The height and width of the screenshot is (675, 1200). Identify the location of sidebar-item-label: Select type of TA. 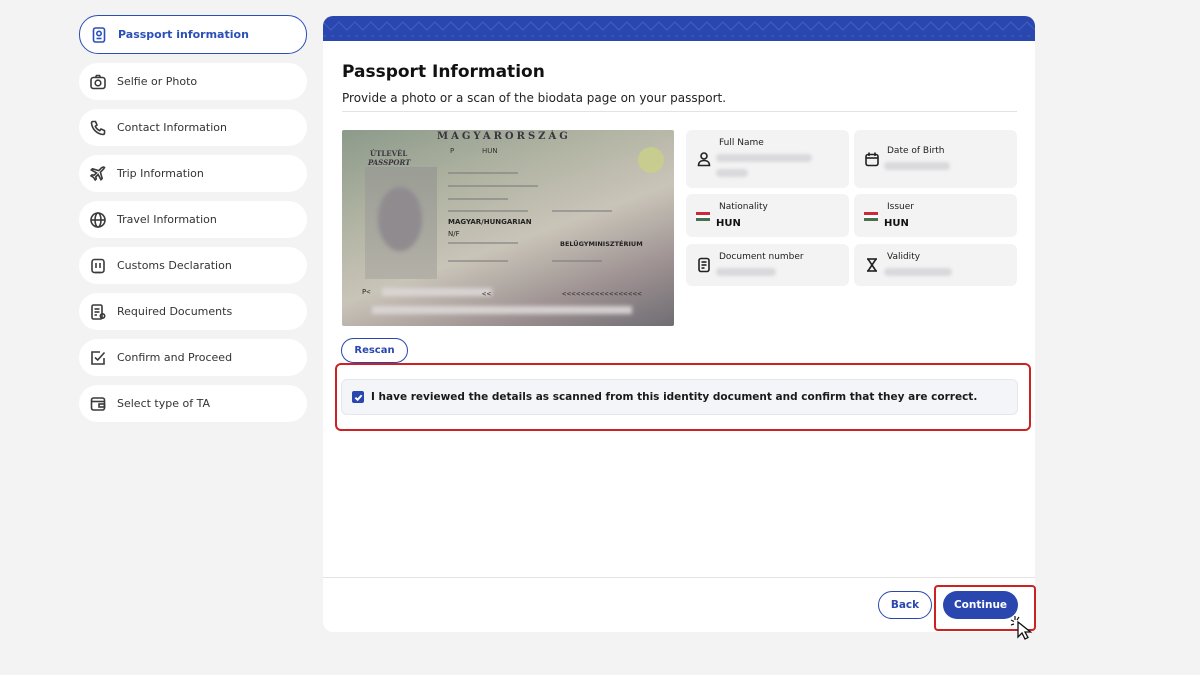
(163, 403).